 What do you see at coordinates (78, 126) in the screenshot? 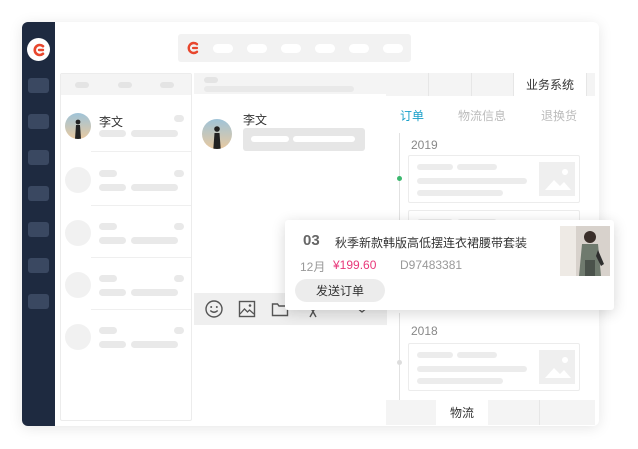
I see `avatar` at bounding box center [78, 126].